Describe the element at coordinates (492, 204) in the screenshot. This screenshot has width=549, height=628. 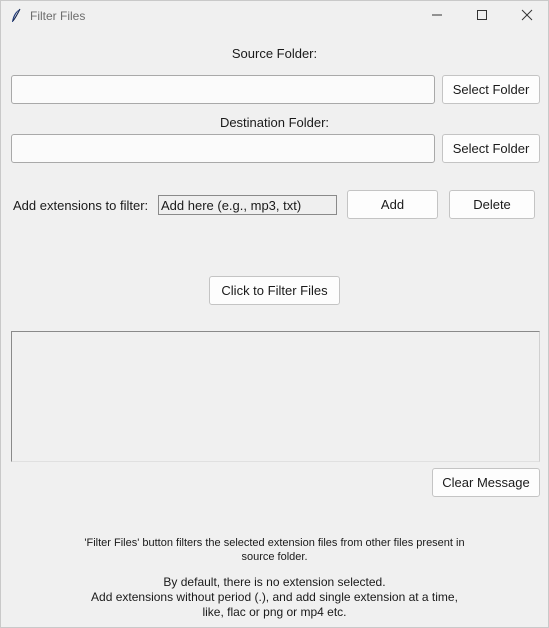
I see `delete-extension-button: Delete` at that location.